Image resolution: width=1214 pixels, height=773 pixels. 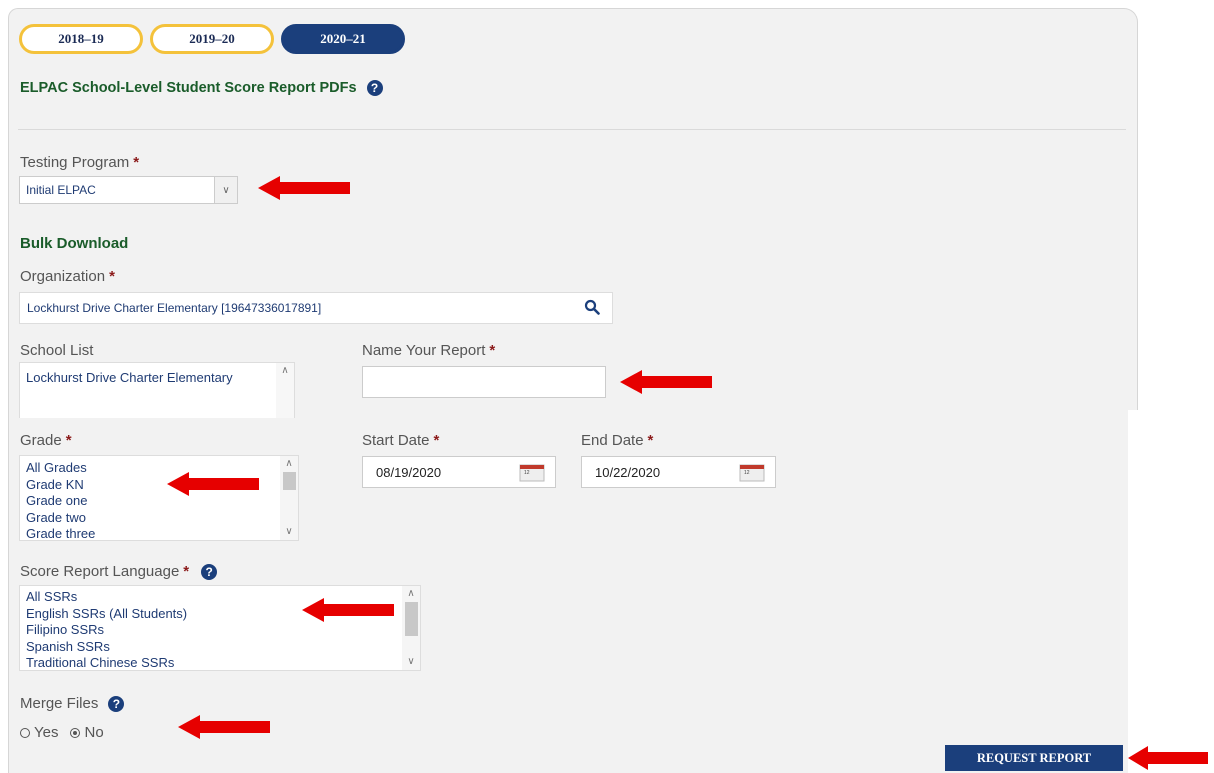 I want to click on end-date-label: End Date *, so click(x=617, y=440).